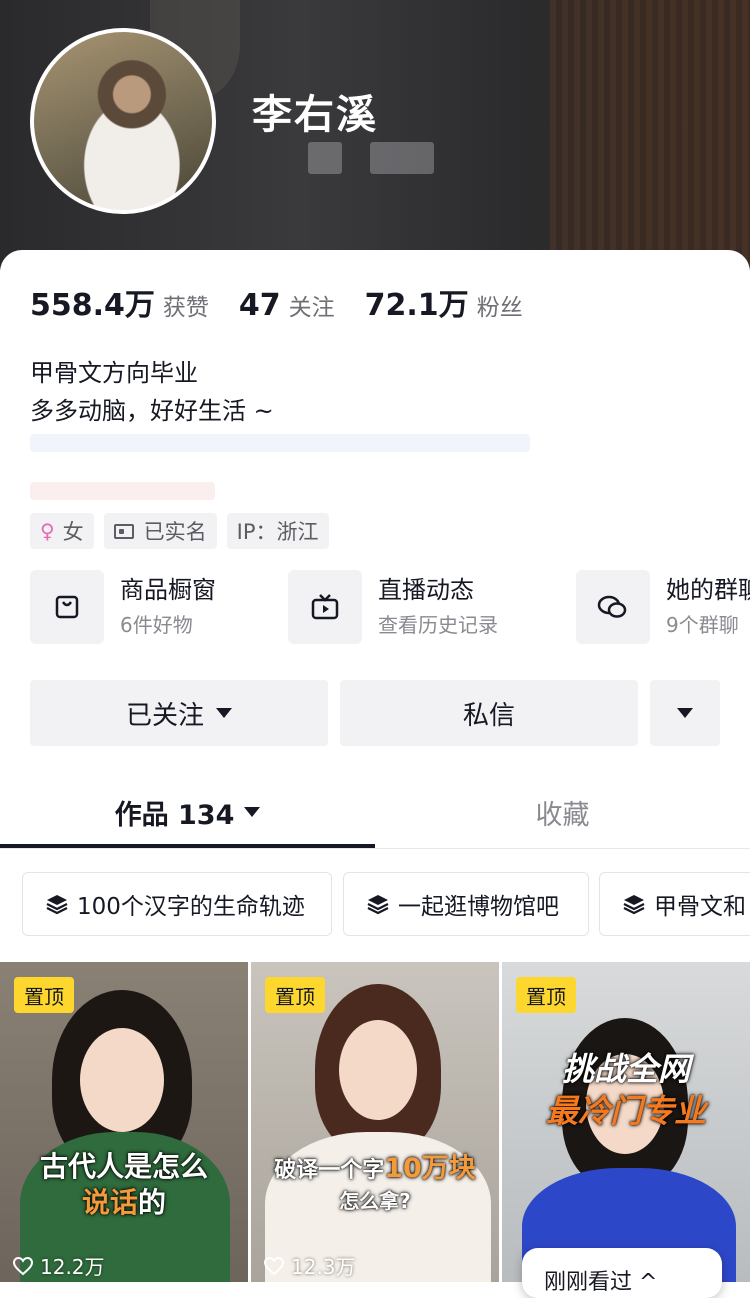 Image resolution: width=750 pixels, height=1298 pixels. I want to click on profile-nickname: 李右溪, so click(315, 115).